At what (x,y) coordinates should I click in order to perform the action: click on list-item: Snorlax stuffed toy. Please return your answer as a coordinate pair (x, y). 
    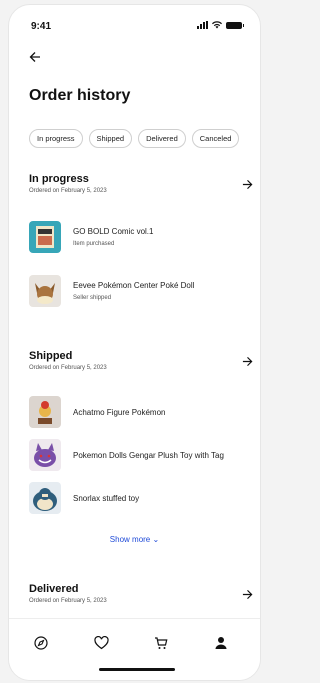
    Looking at the image, I should click on (141, 499).